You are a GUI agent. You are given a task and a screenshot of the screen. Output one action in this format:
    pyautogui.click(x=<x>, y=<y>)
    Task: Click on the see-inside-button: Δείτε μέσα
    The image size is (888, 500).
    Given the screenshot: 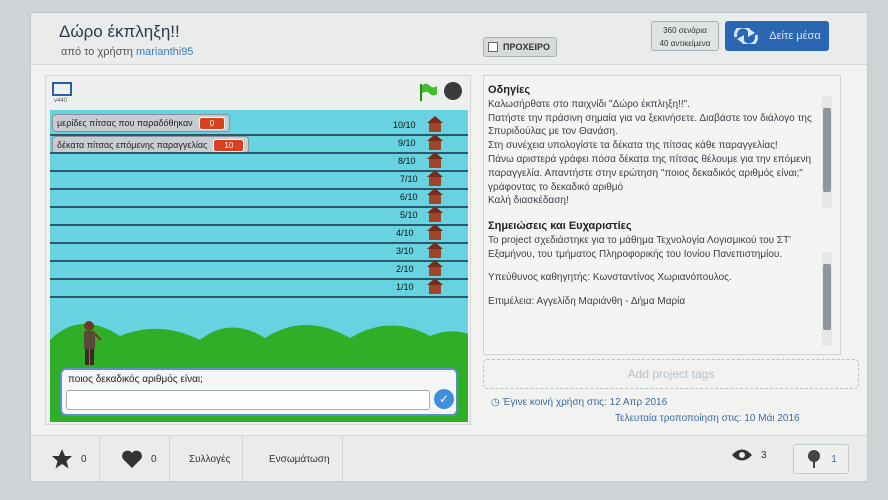 What is the action you would take?
    pyautogui.click(x=777, y=36)
    